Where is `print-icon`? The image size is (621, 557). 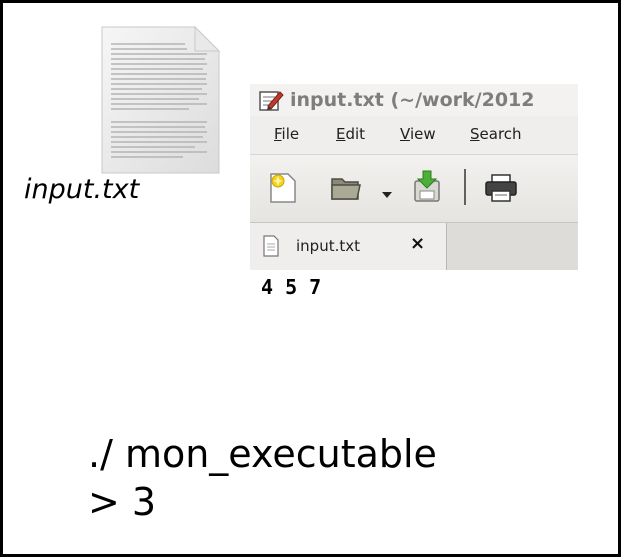 print-icon is located at coordinates (501, 190).